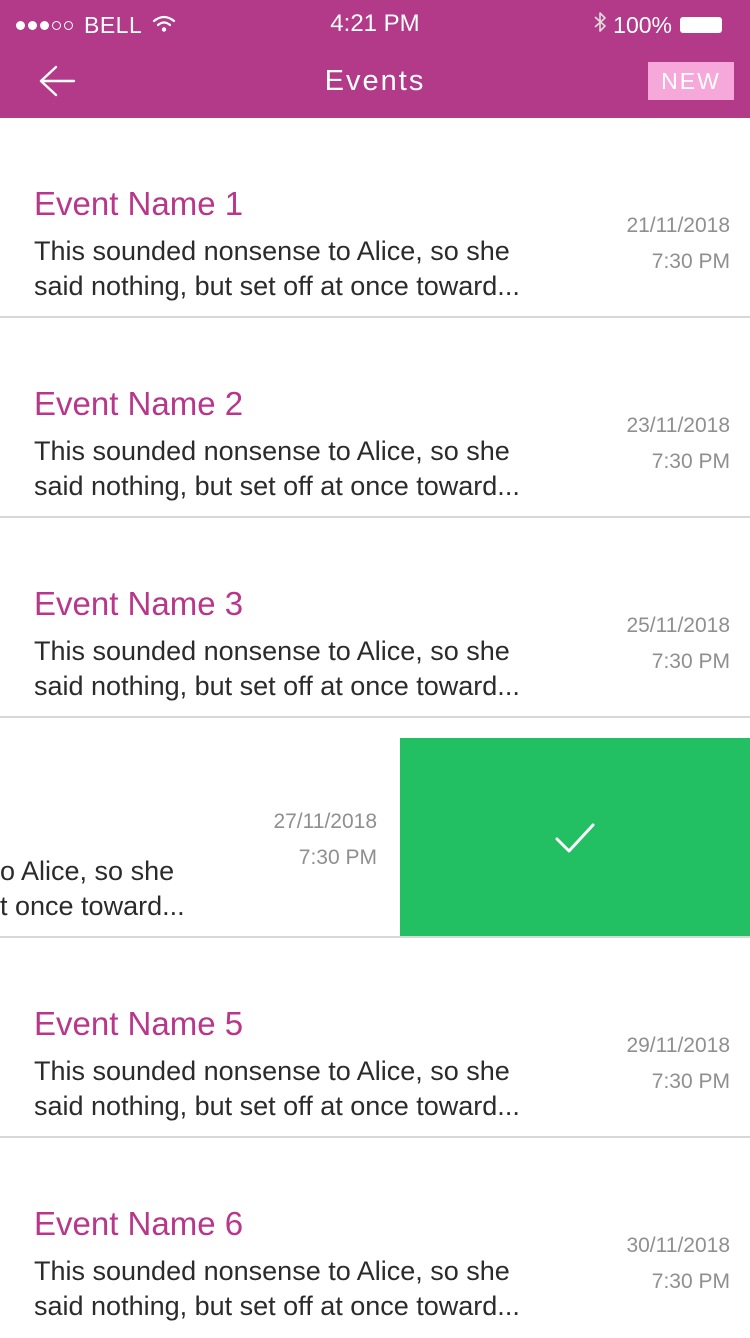 The height and width of the screenshot is (1338, 750). What do you see at coordinates (678, 225) in the screenshot?
I see `event-date: 21/11/2018` at bounding box center [678, 225].